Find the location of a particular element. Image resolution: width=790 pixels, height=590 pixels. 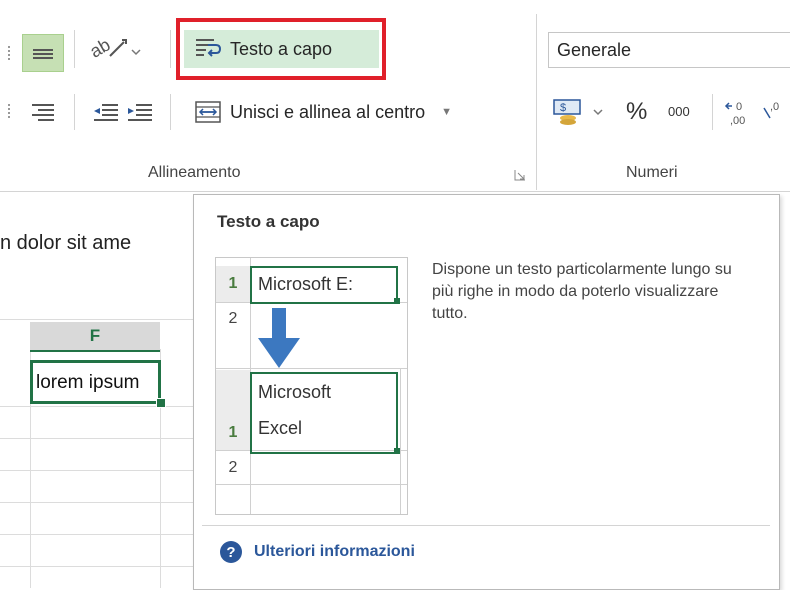

number-format-value: Generale is located at coordinates (594, 49).